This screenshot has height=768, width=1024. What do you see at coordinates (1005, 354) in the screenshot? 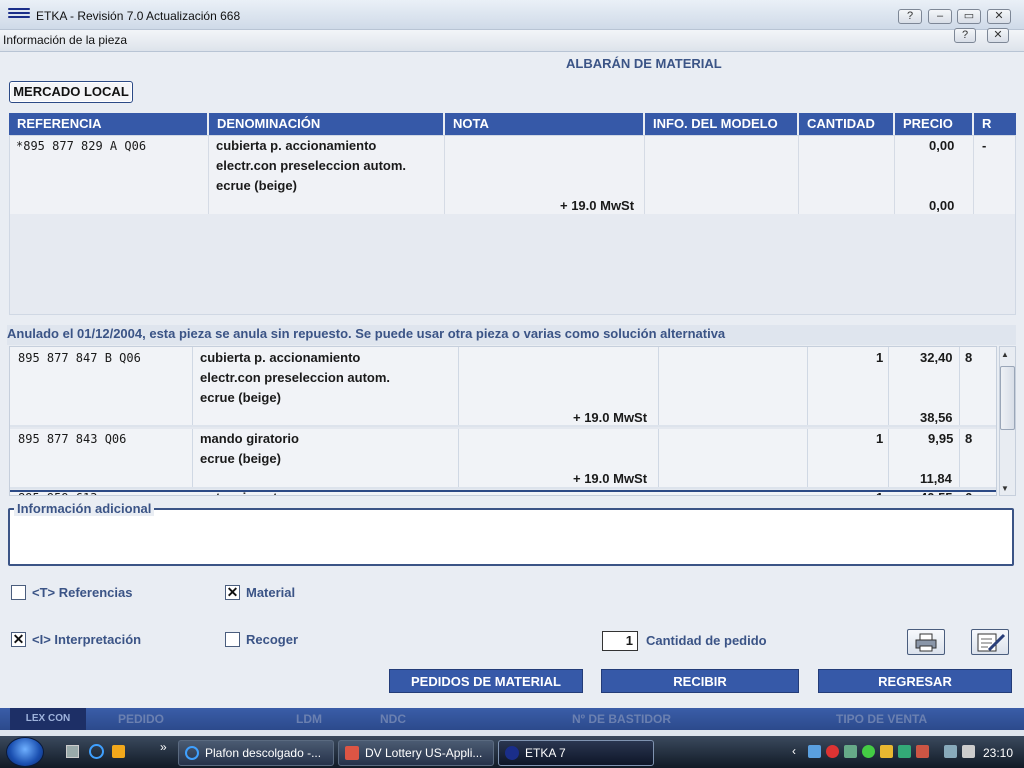
I see `scroll-up-icon: ▲` at bounding box center [1005, 354].